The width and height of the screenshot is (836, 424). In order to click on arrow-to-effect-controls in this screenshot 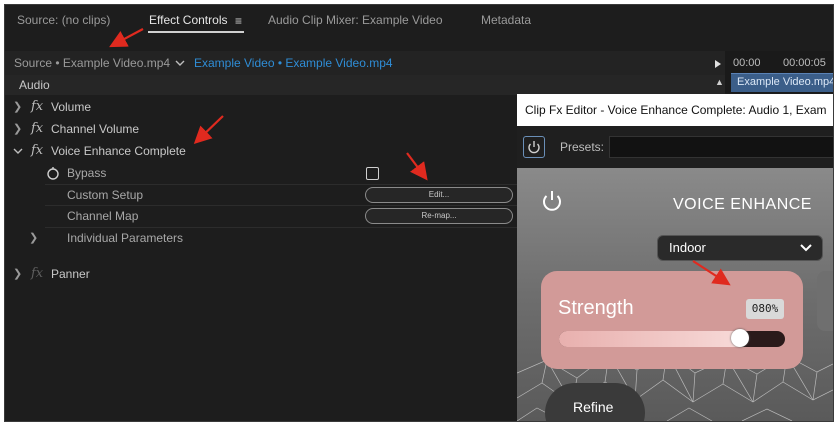, I will do `click(126, 38)`.